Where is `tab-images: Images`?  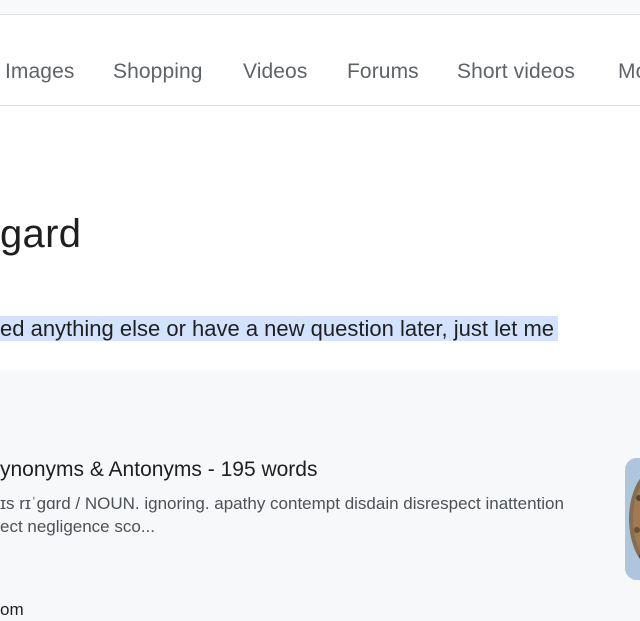 tab-images: Images is located at coordinates (39, 72).